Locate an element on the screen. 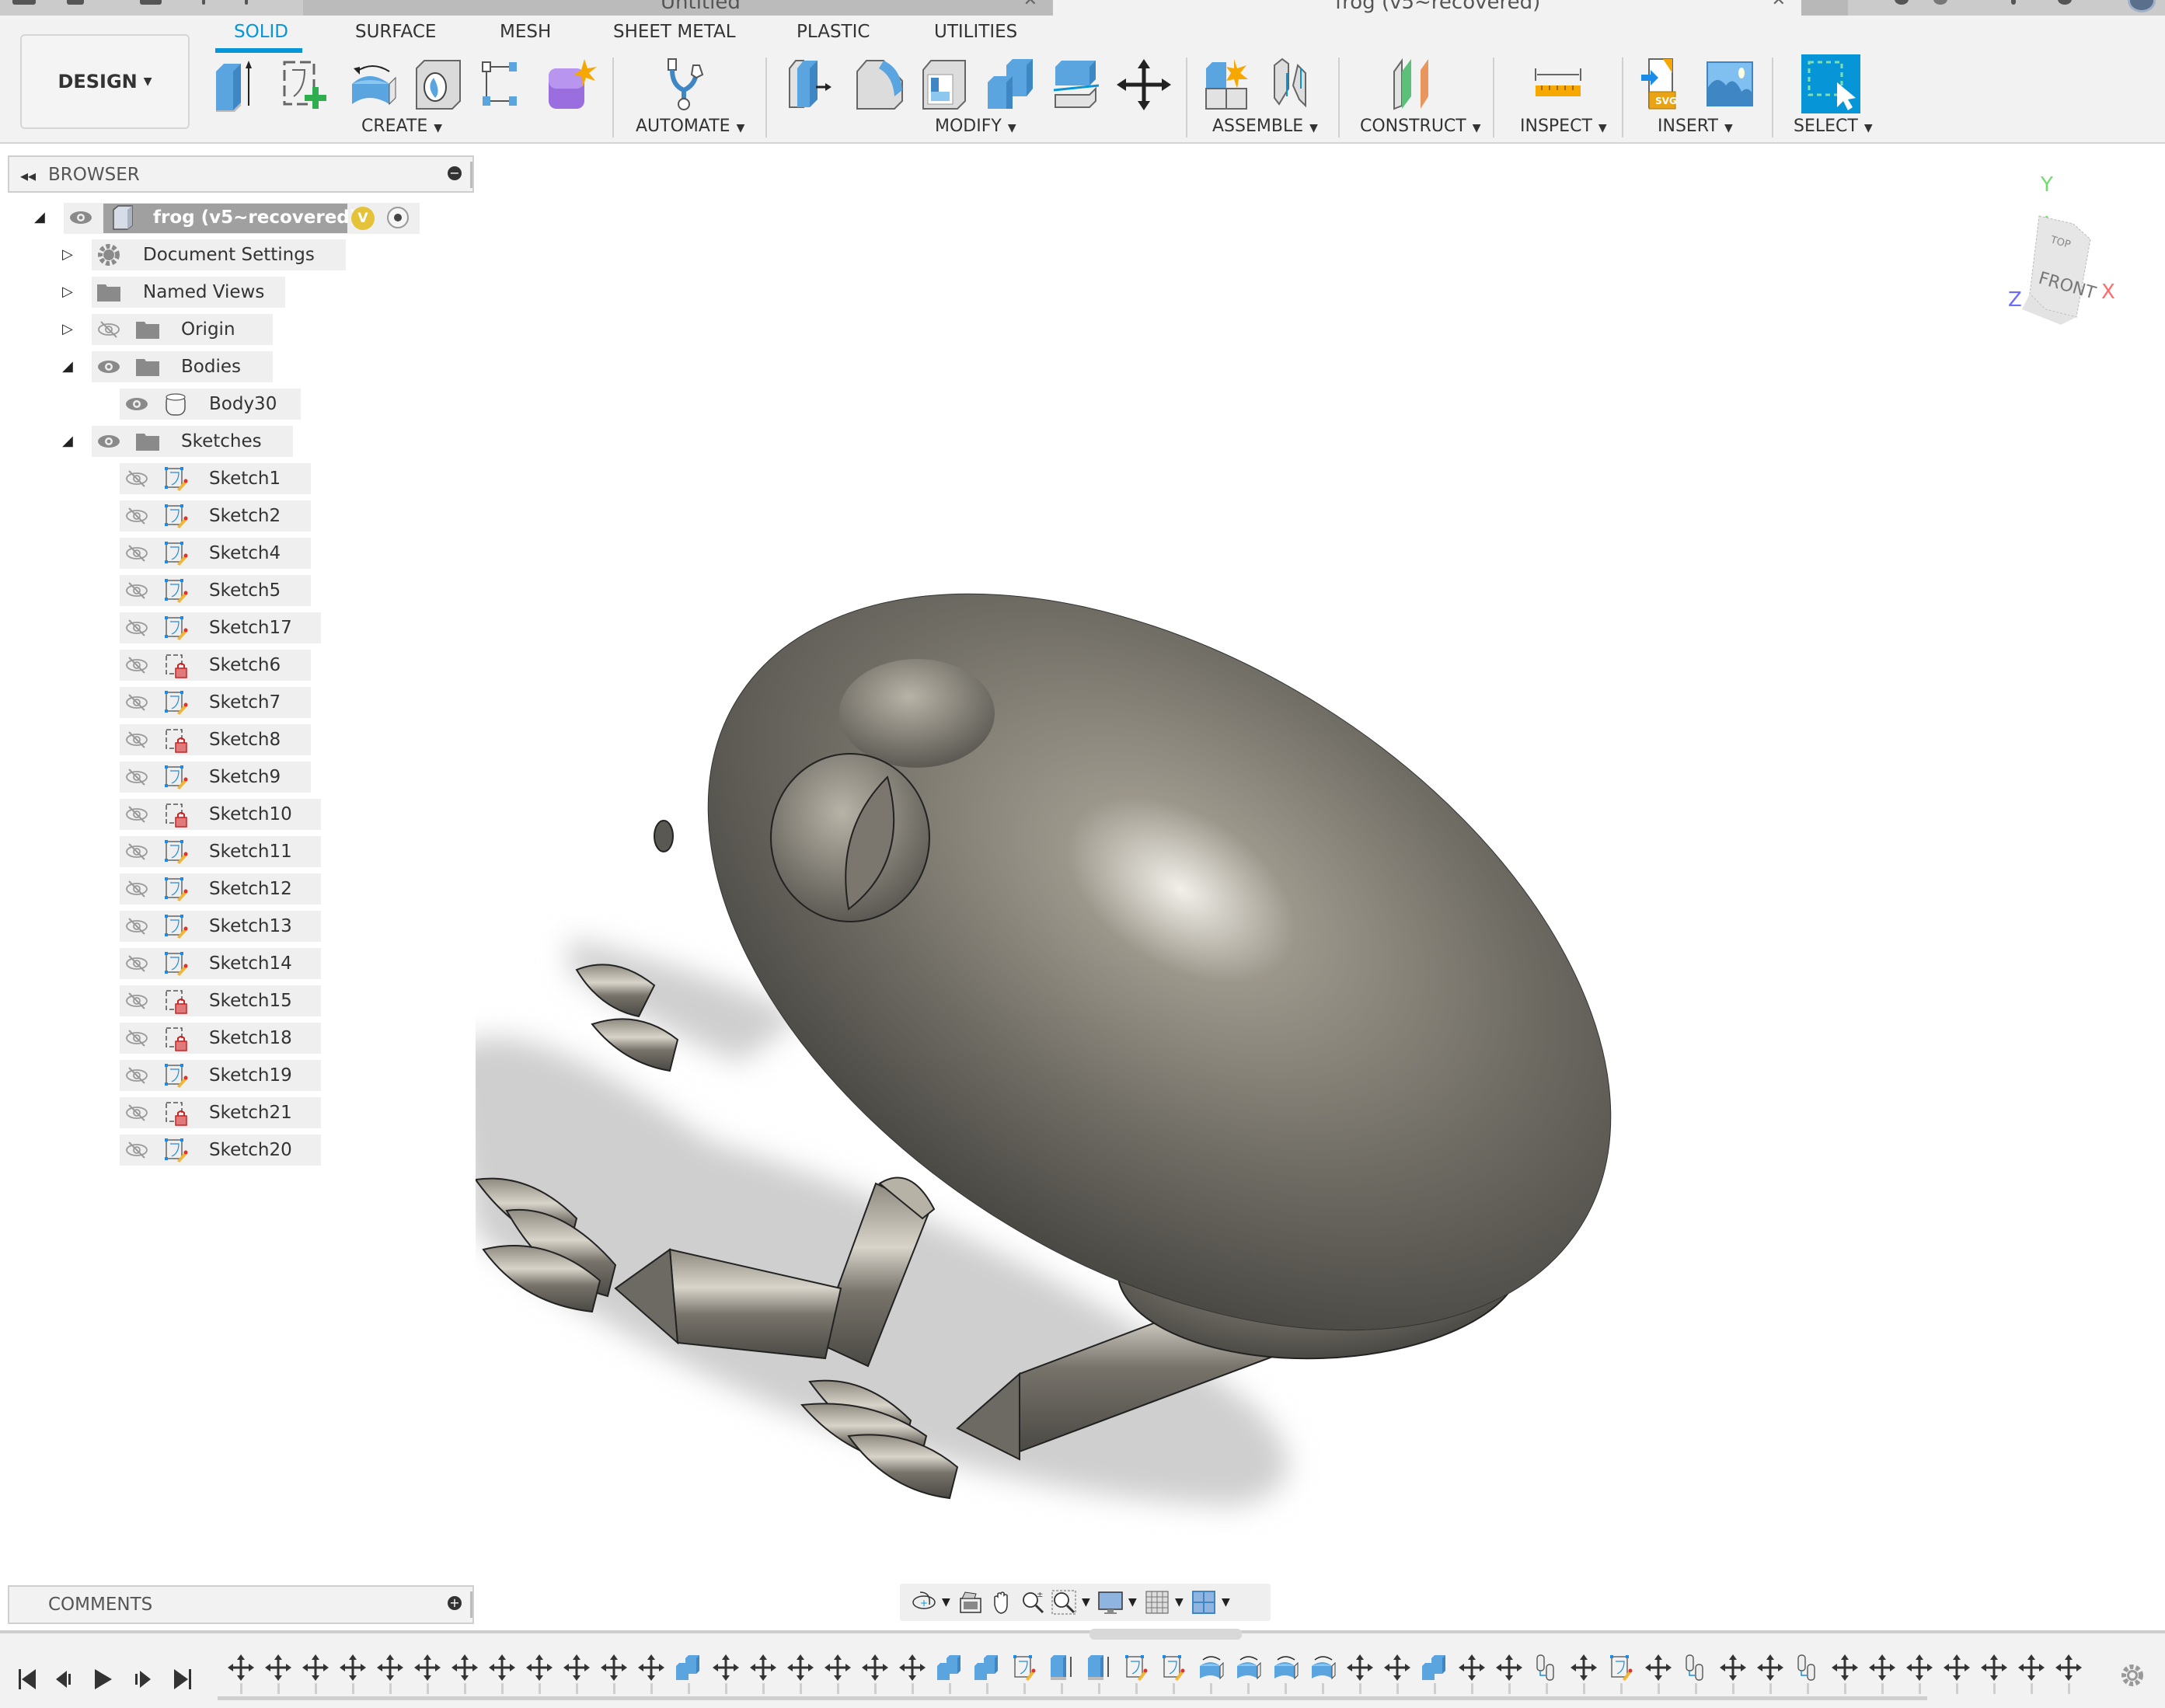  split-body-icon is located at coordinates (1078, 85).